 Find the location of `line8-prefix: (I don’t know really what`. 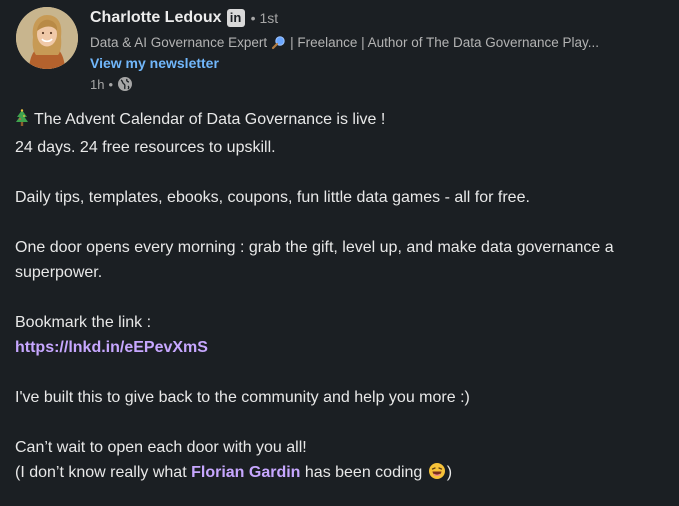

line8-prefix: (I don’t know really what is located at coordinates (101, 472).